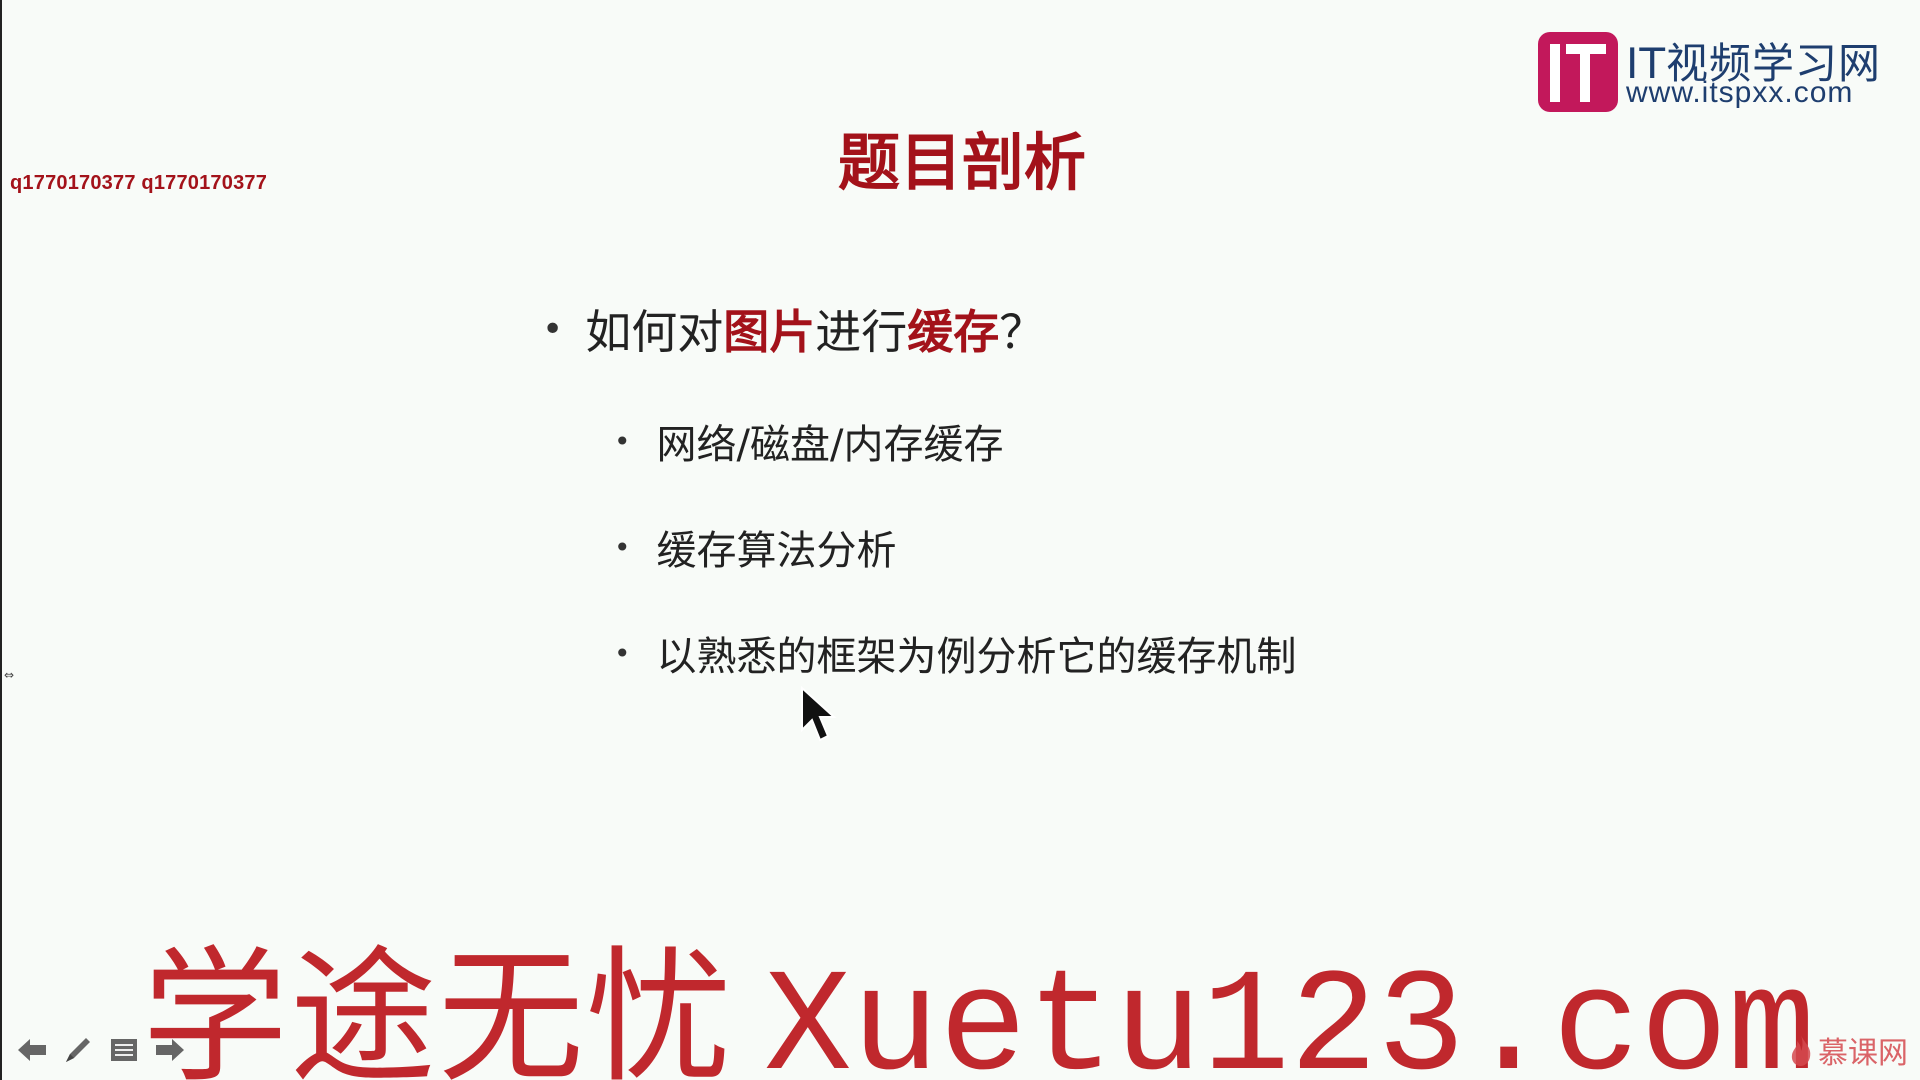 Image resolution: width=1920 pixels, height=1080 pixels. I want to click on main-bullet: • 如何对 图片 进行 缓存？, so click(793, 329).